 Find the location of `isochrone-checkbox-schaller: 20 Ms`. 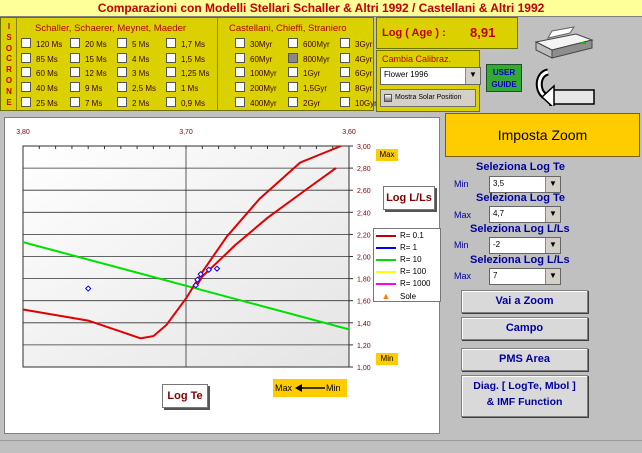

isochrone-checkbox-schaller: 20 Ms is located at coordinates (88, 44).